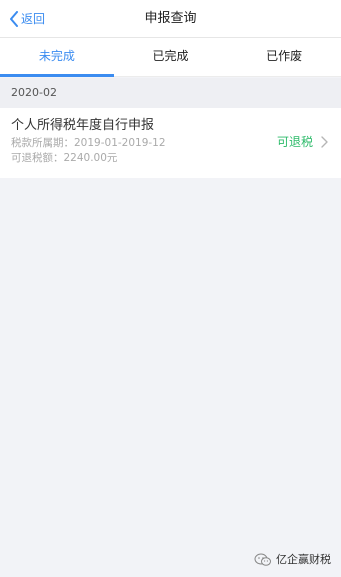 This screenshot has height=577, width=341. I want to click on header-bar: 返回 申报查询, so click(170, 19).